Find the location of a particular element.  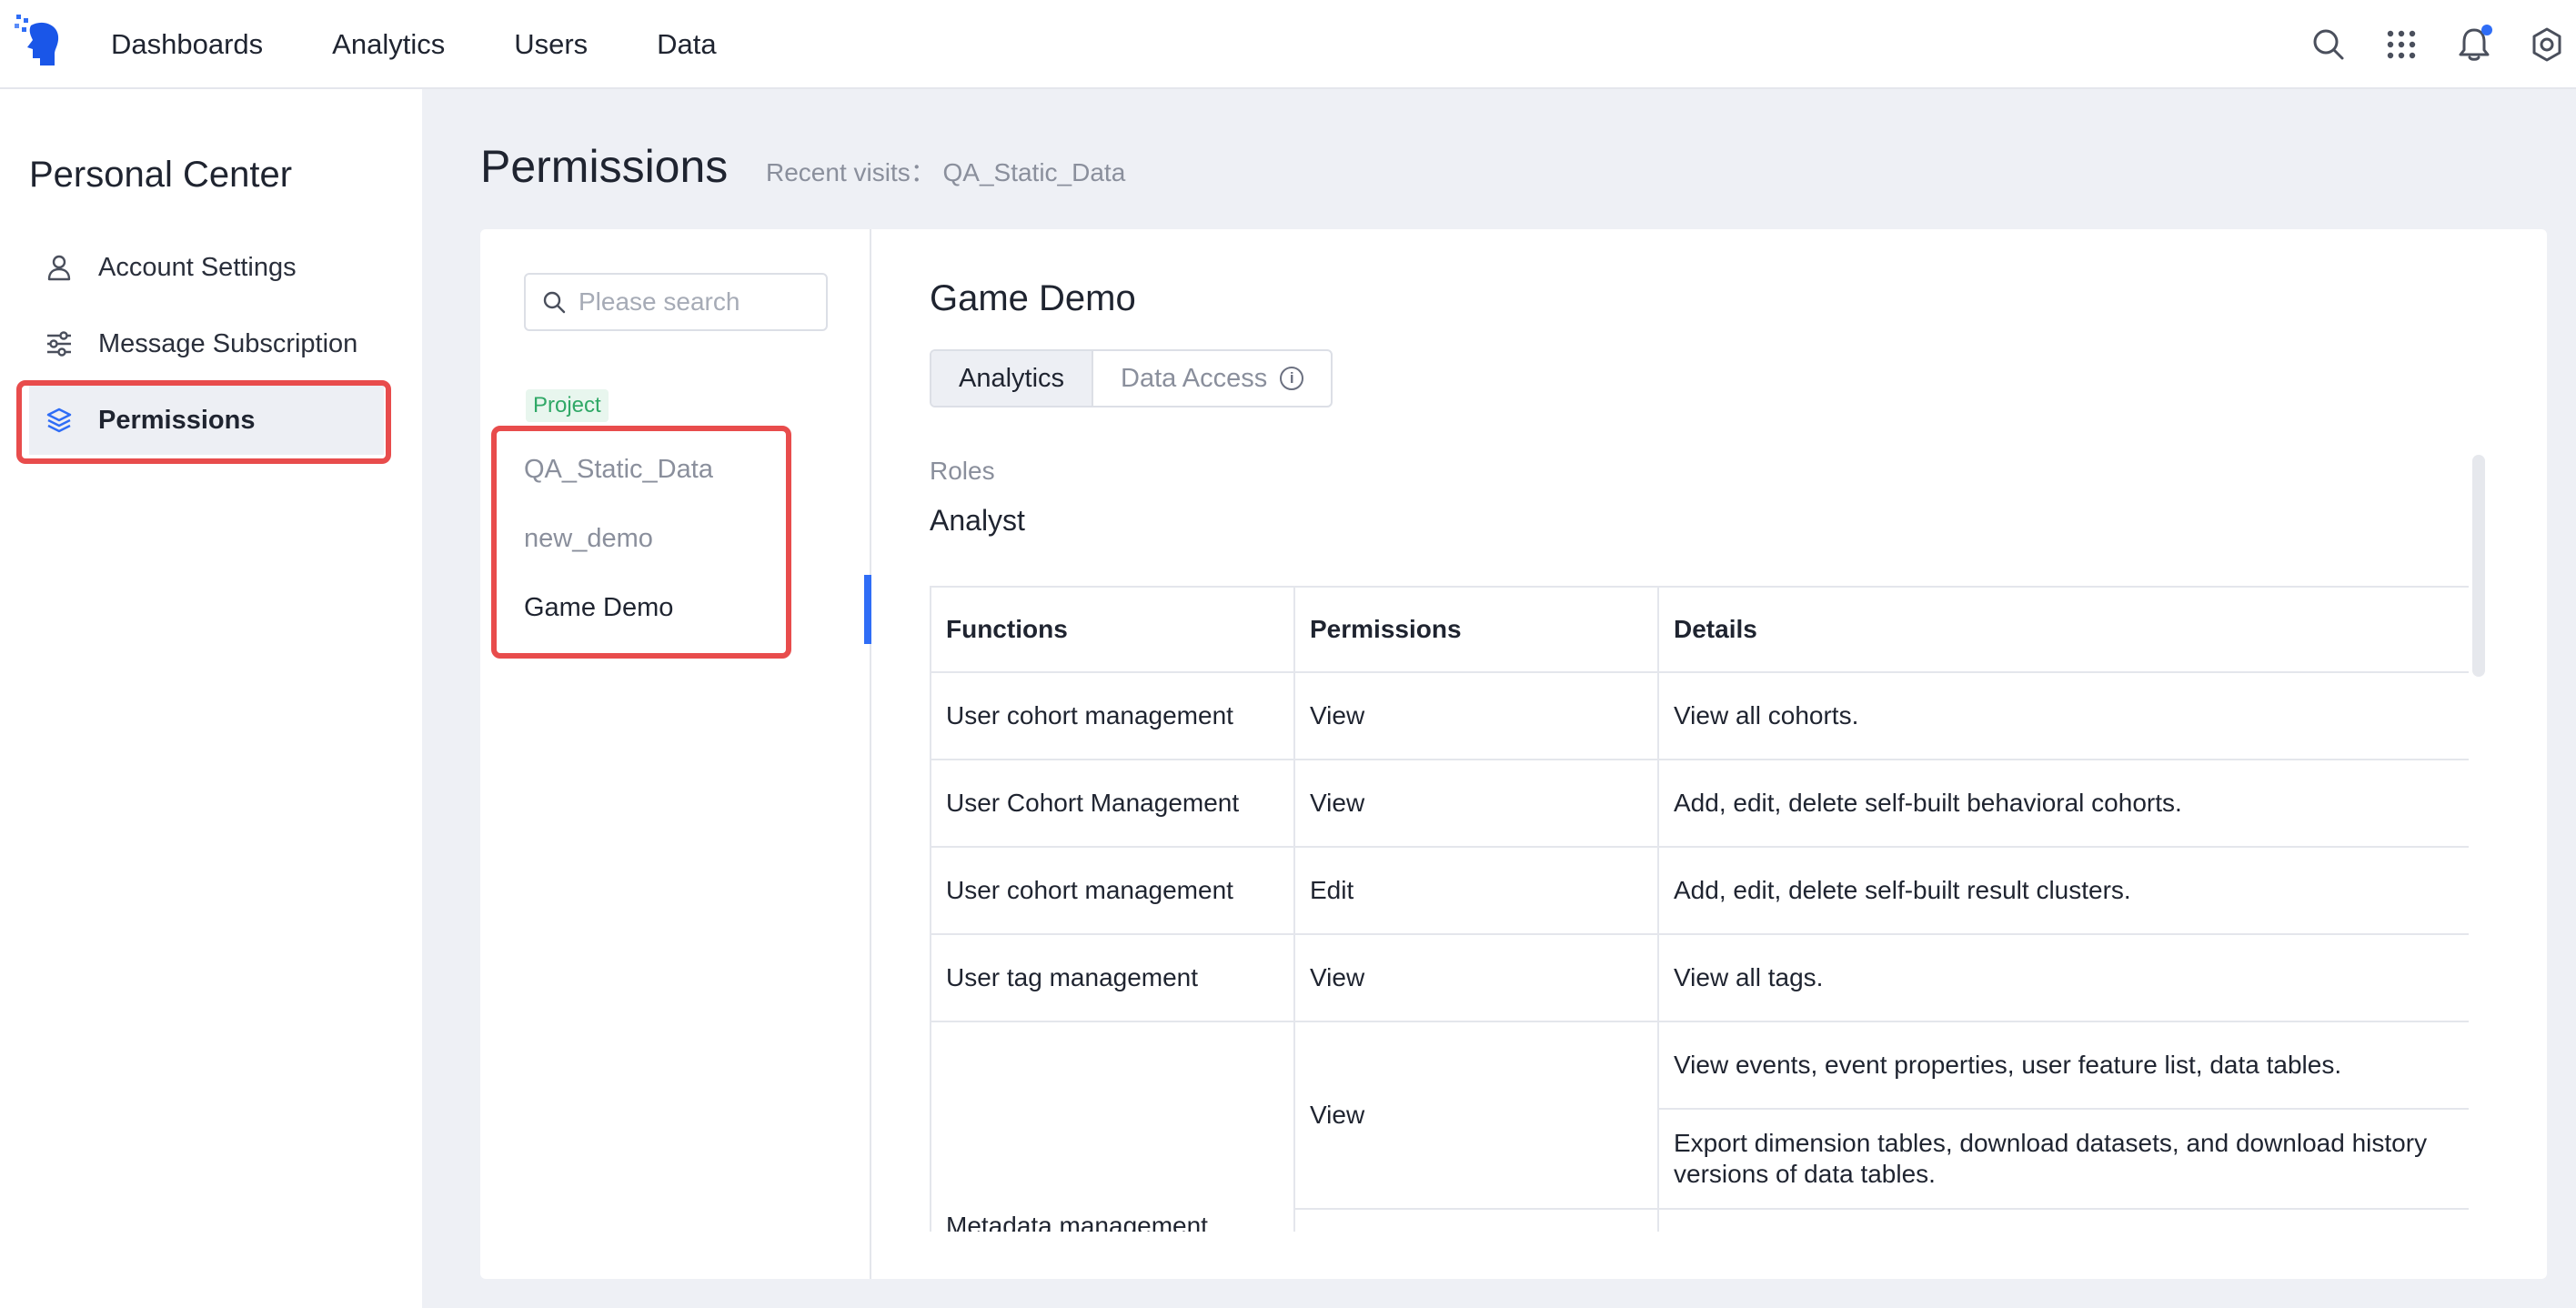

page-title: Permissions is located at coordinates (604, 166).